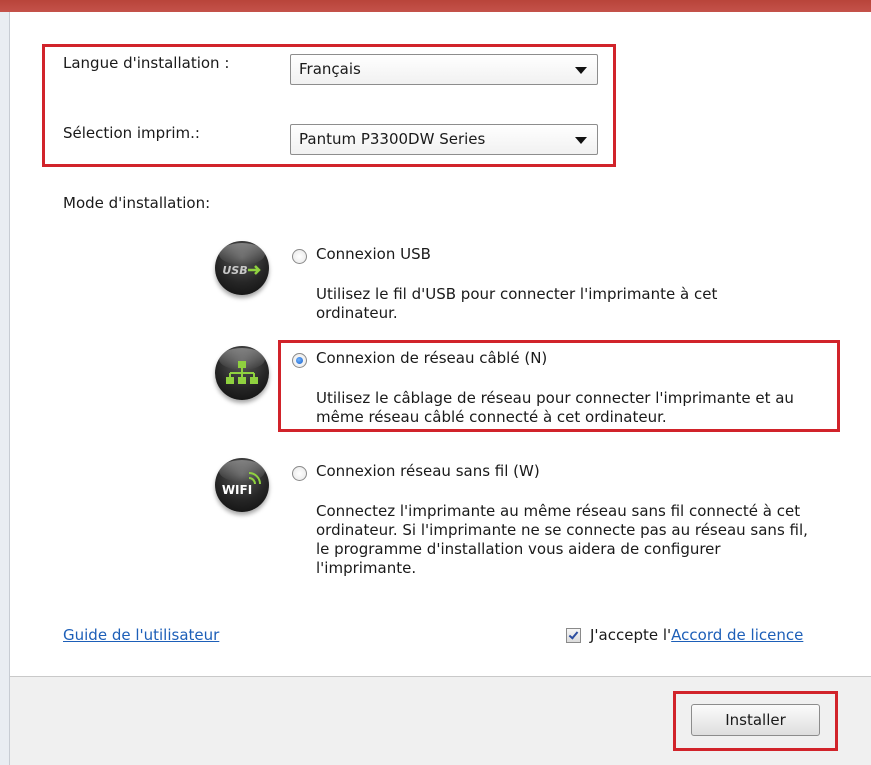  Describe the element at coordinates (5, 388) in the screenshot. I see `window-left-edge` at that location.